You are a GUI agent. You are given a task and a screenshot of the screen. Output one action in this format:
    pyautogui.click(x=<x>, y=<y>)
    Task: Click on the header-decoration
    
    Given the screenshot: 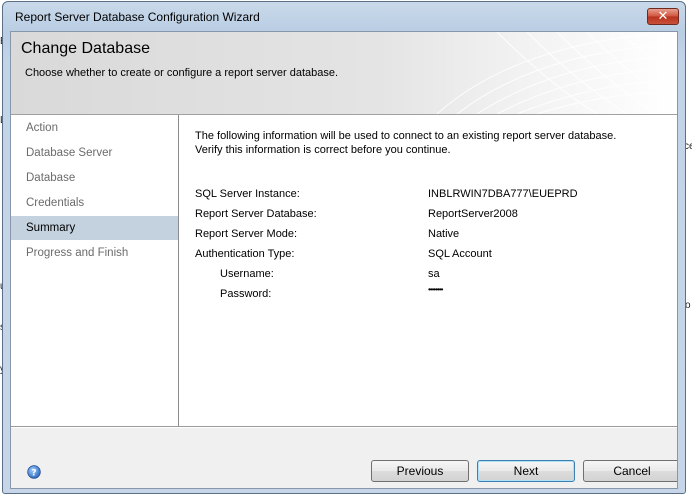 What is the action you would take?
    pyautogui.click(x=556, y=73)
    